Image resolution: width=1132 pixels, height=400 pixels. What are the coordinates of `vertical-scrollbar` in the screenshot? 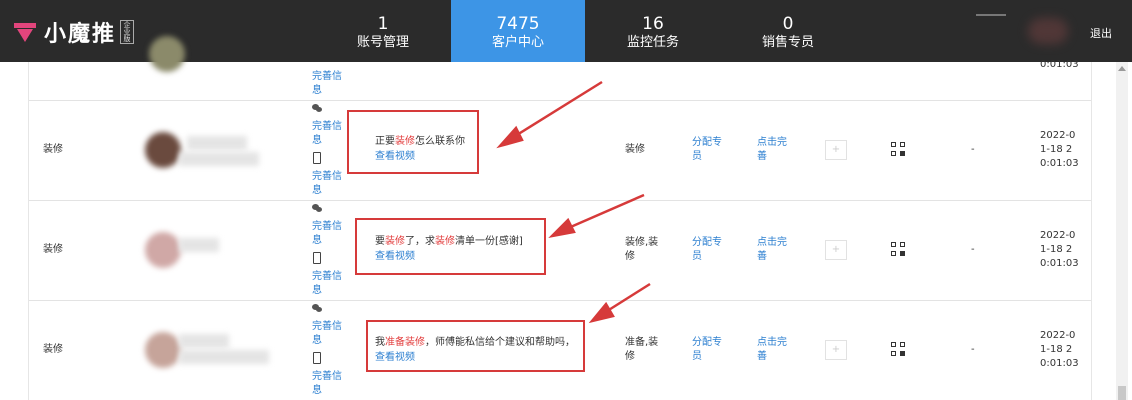 It's located at (1122, 231).